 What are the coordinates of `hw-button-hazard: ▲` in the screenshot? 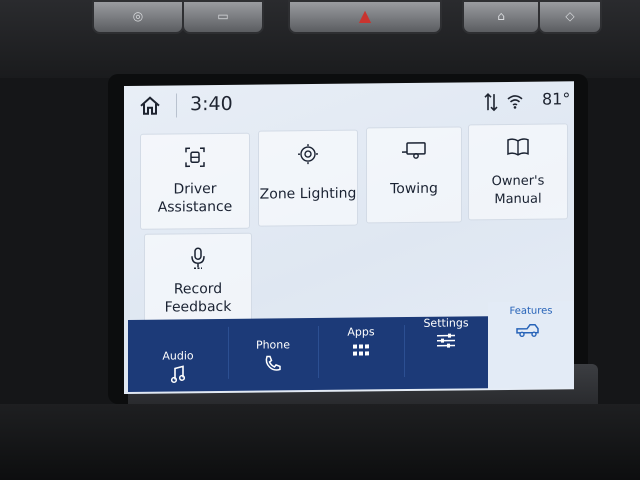 It's located at (365, 17).